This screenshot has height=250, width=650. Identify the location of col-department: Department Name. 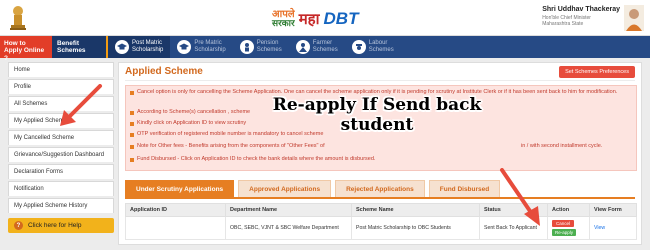
(288, 210).